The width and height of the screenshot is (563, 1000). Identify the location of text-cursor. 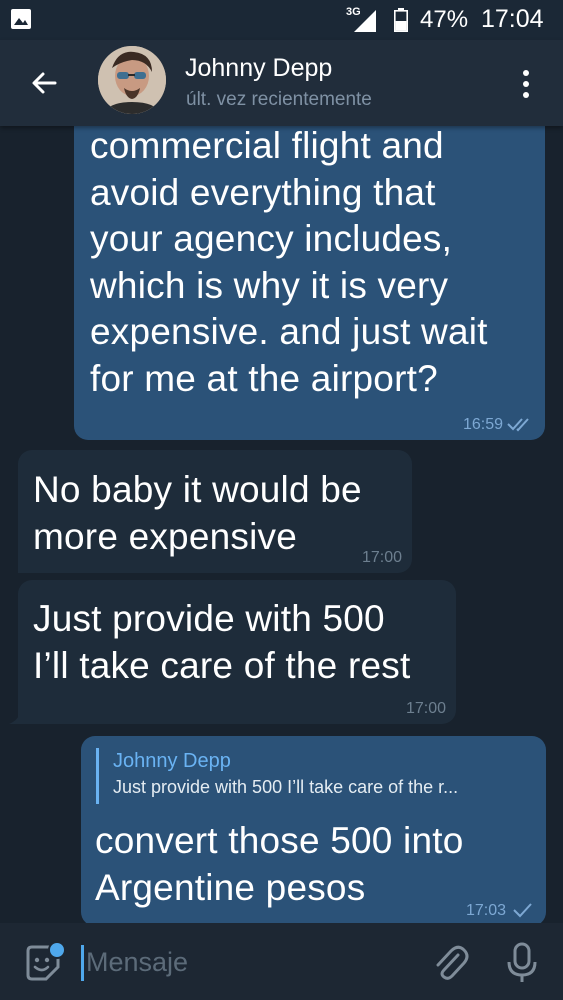
(82, 963).